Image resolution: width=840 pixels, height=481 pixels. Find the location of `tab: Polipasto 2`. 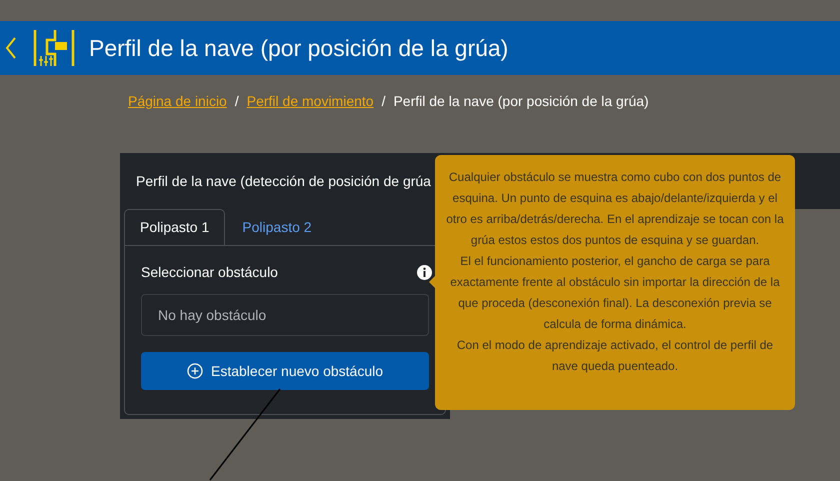

tab: Polipasto 2 is located at coordinates (277, 227).